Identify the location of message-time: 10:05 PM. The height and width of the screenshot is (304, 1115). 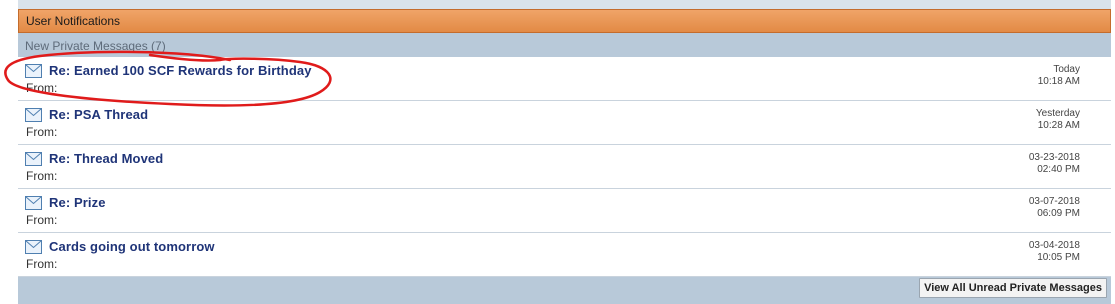
(1058, 257).